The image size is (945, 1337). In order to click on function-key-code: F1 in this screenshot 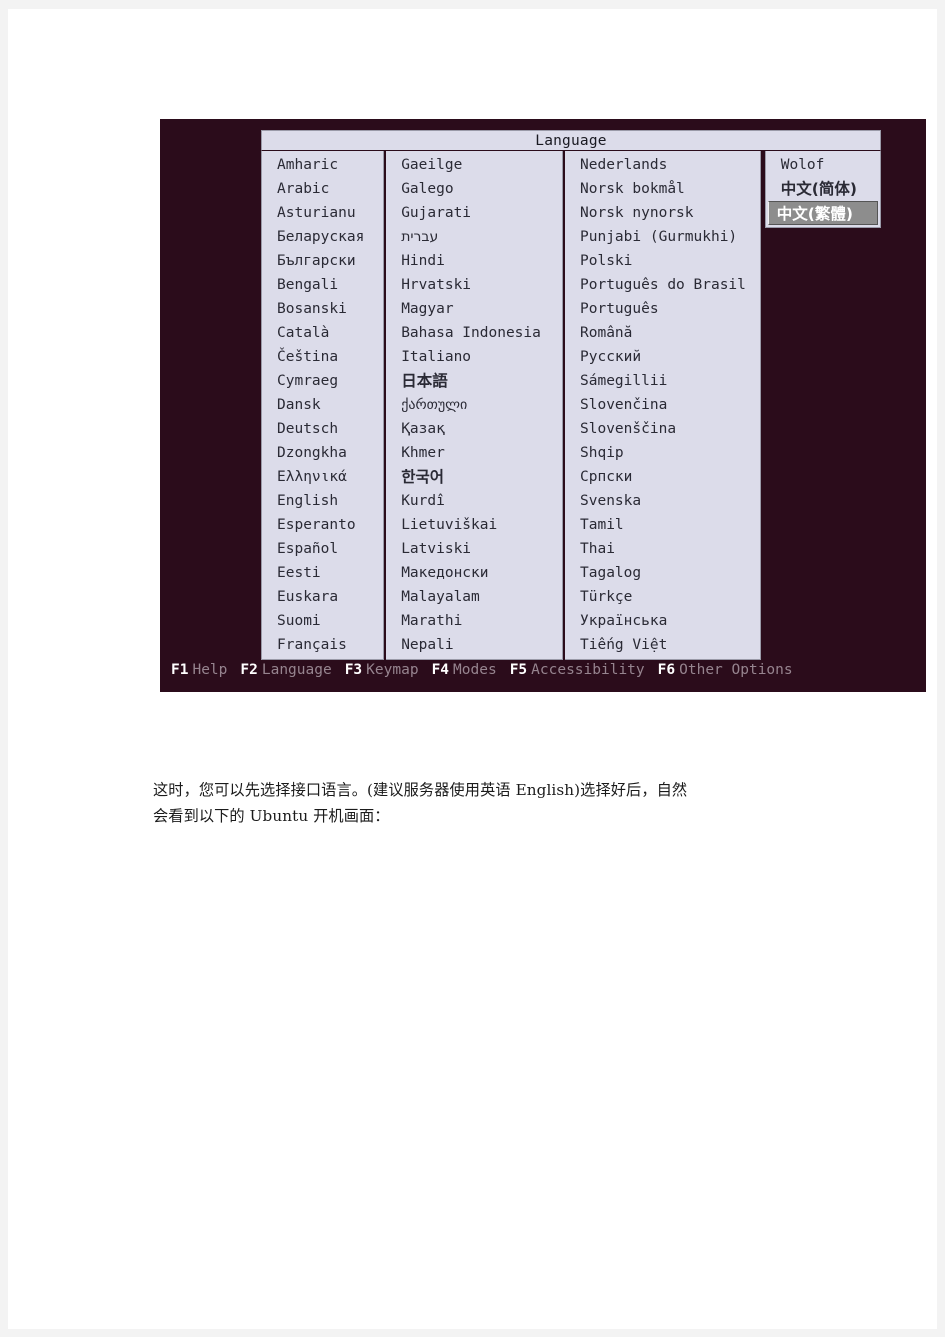, I will do `click(180, 670)`.